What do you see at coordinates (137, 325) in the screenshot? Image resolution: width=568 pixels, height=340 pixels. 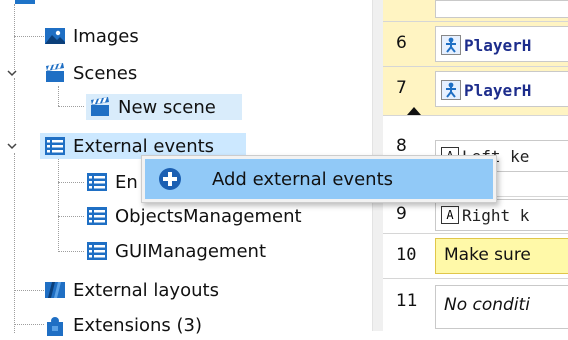 I see `tree-item-label: Extensions (3)` at bounding box center [137, 325].